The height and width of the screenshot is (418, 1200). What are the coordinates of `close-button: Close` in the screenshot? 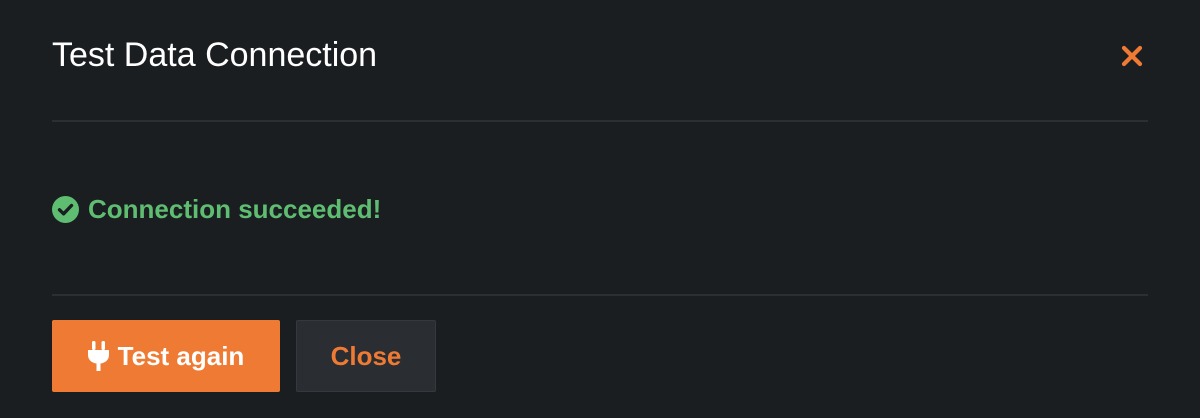 It's located at (366, 356).